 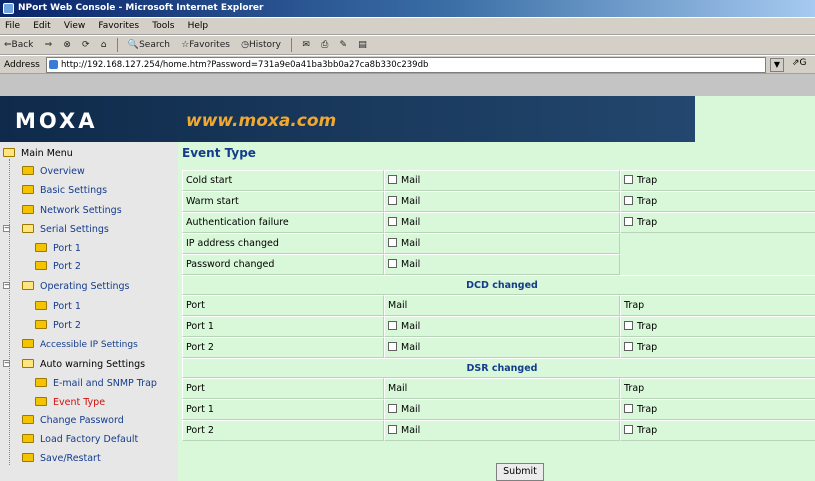 What do you see at coordinates (498, 264) in the screenshot?
I see `table-row: Password changed Mail` at bounding box center [498, 264].